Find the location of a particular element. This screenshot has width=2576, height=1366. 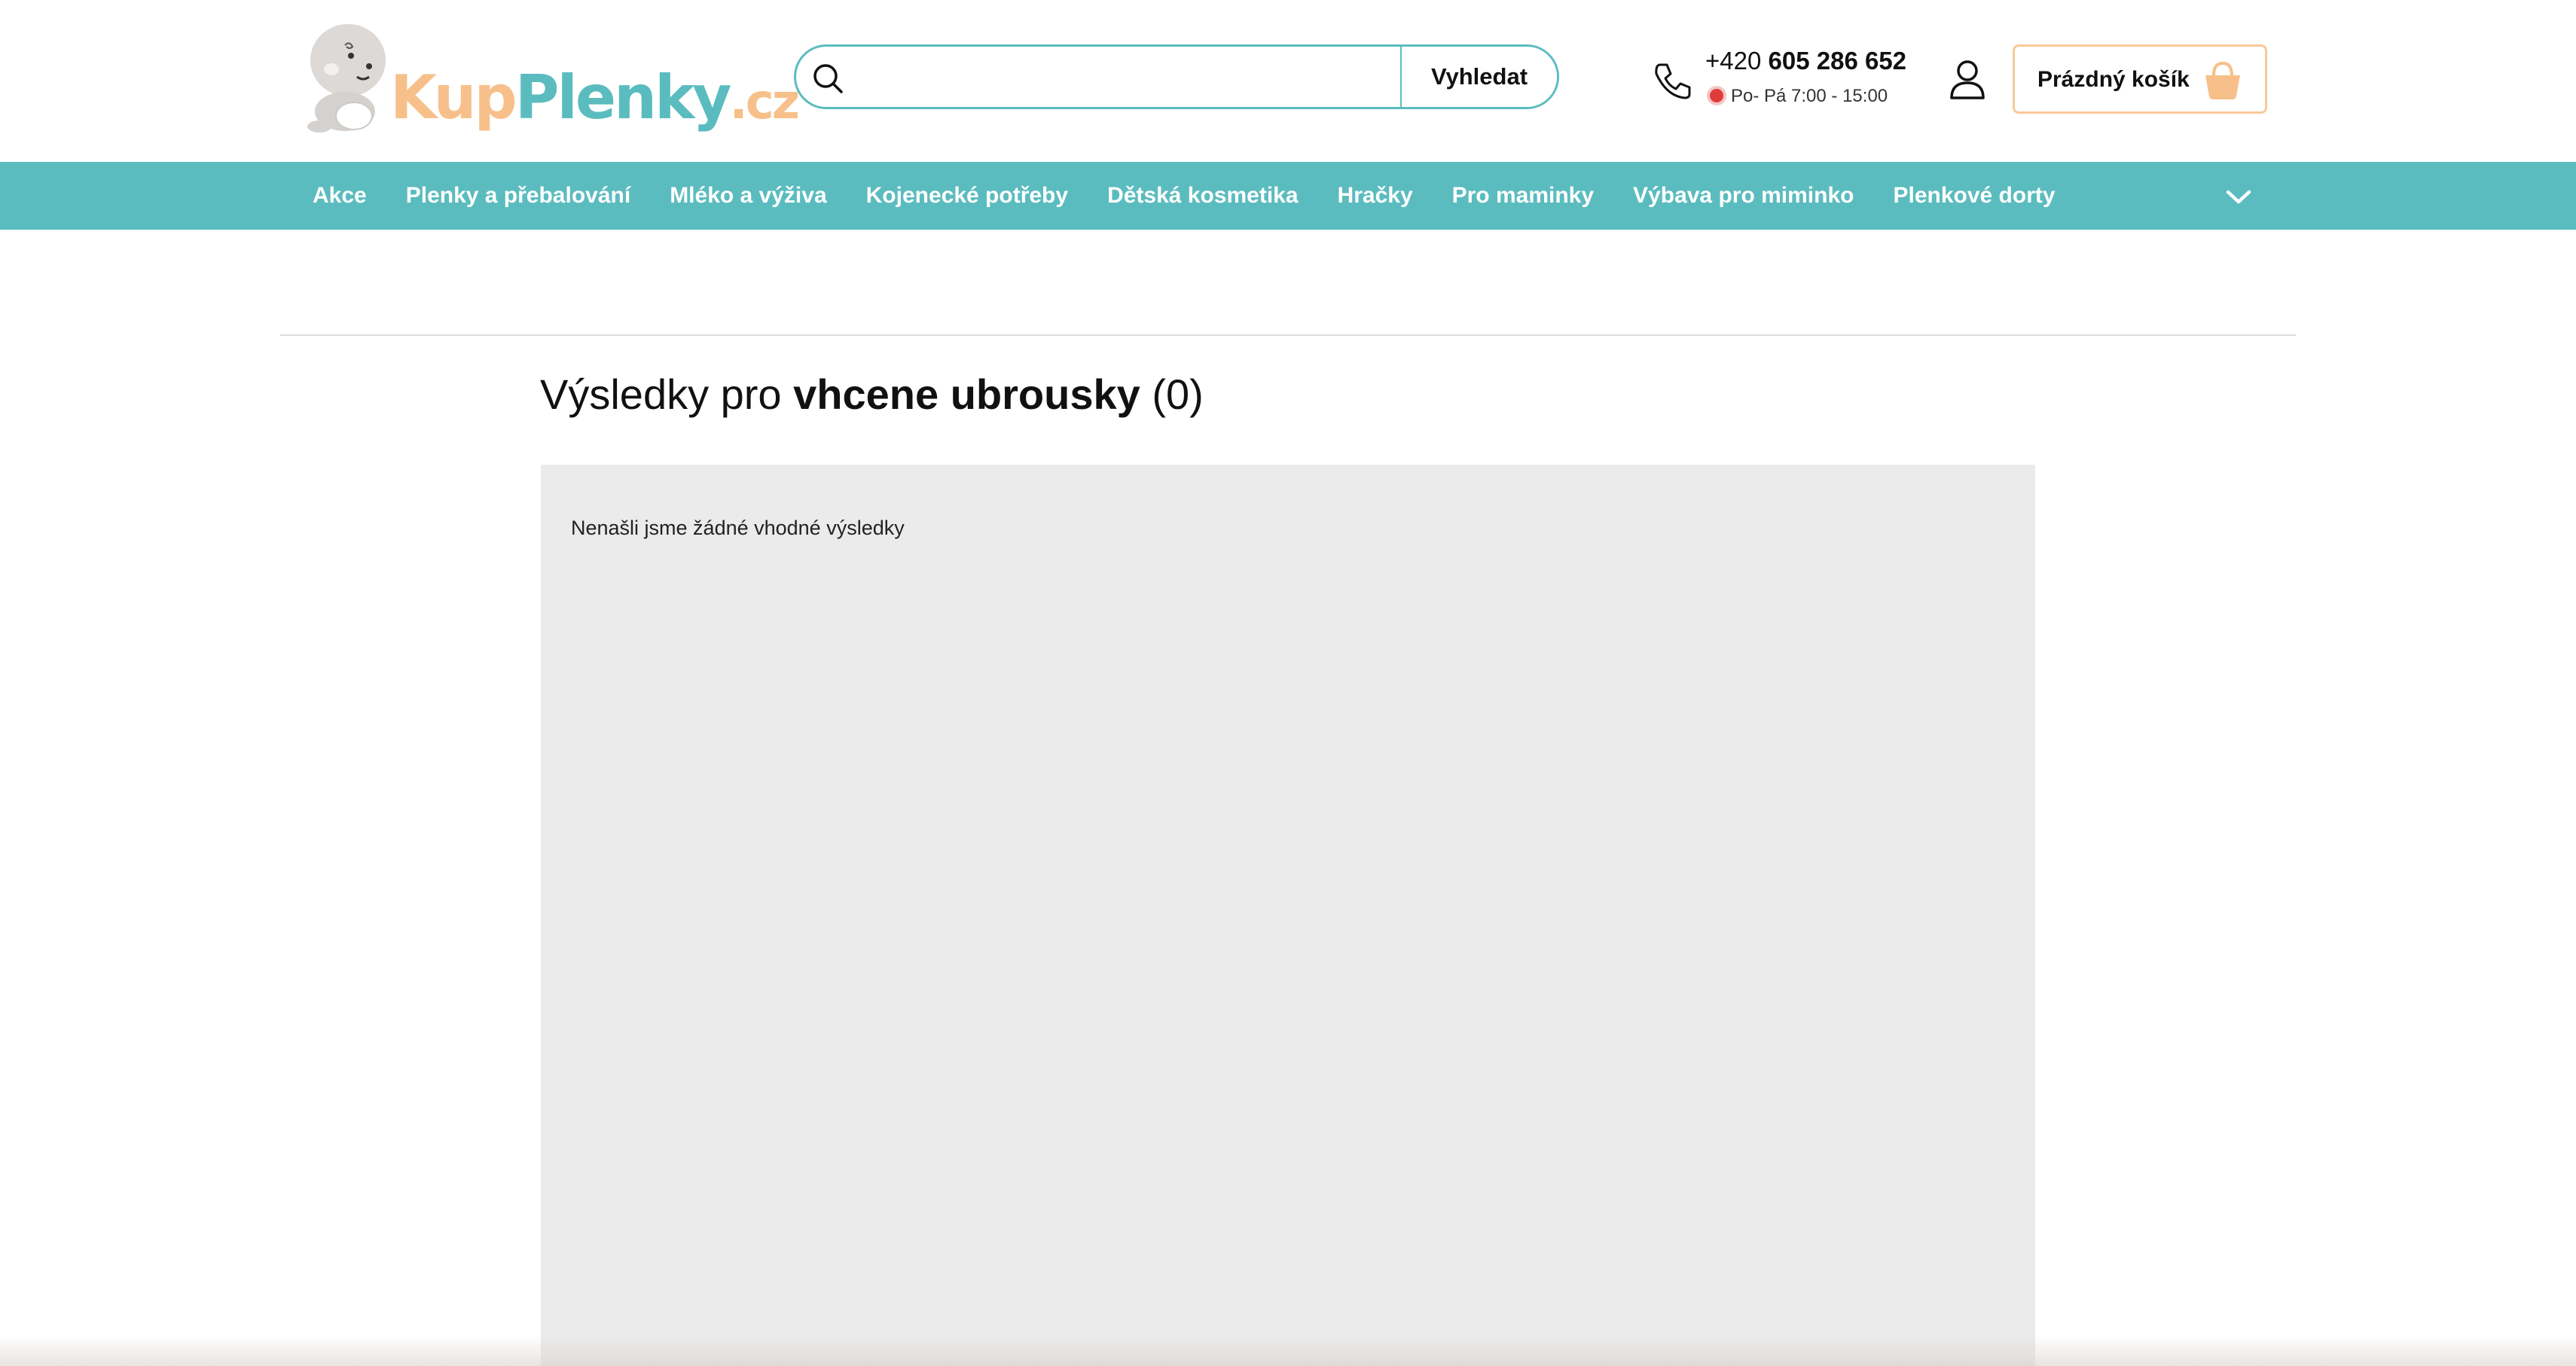

search-button: Vyhledat is located at coordinates (1479, 77).